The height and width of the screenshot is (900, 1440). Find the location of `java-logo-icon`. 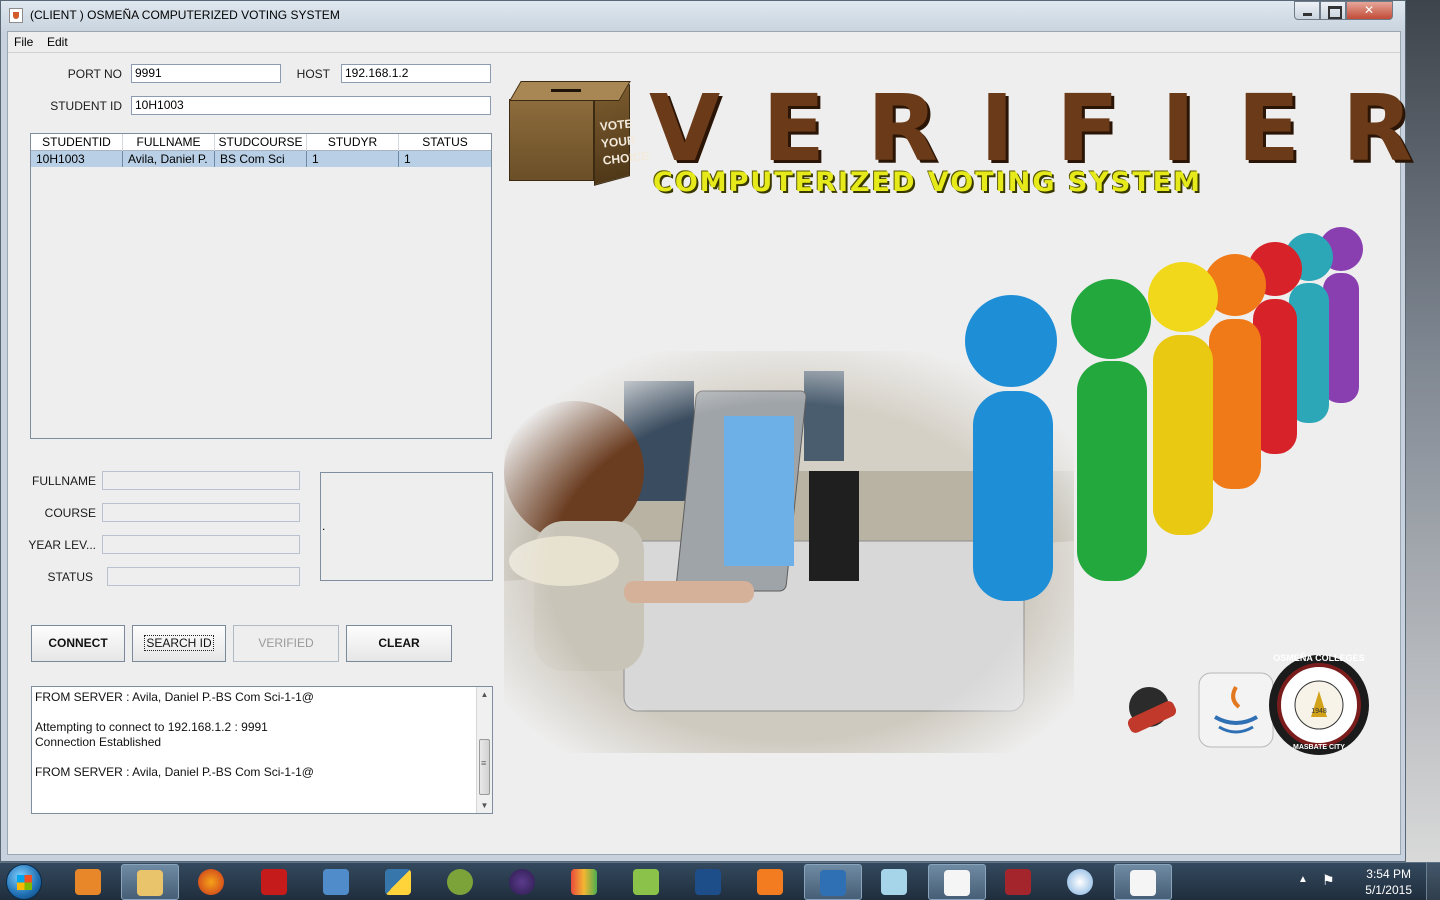

java-logo-icon is located at coordinates (1236, 710).